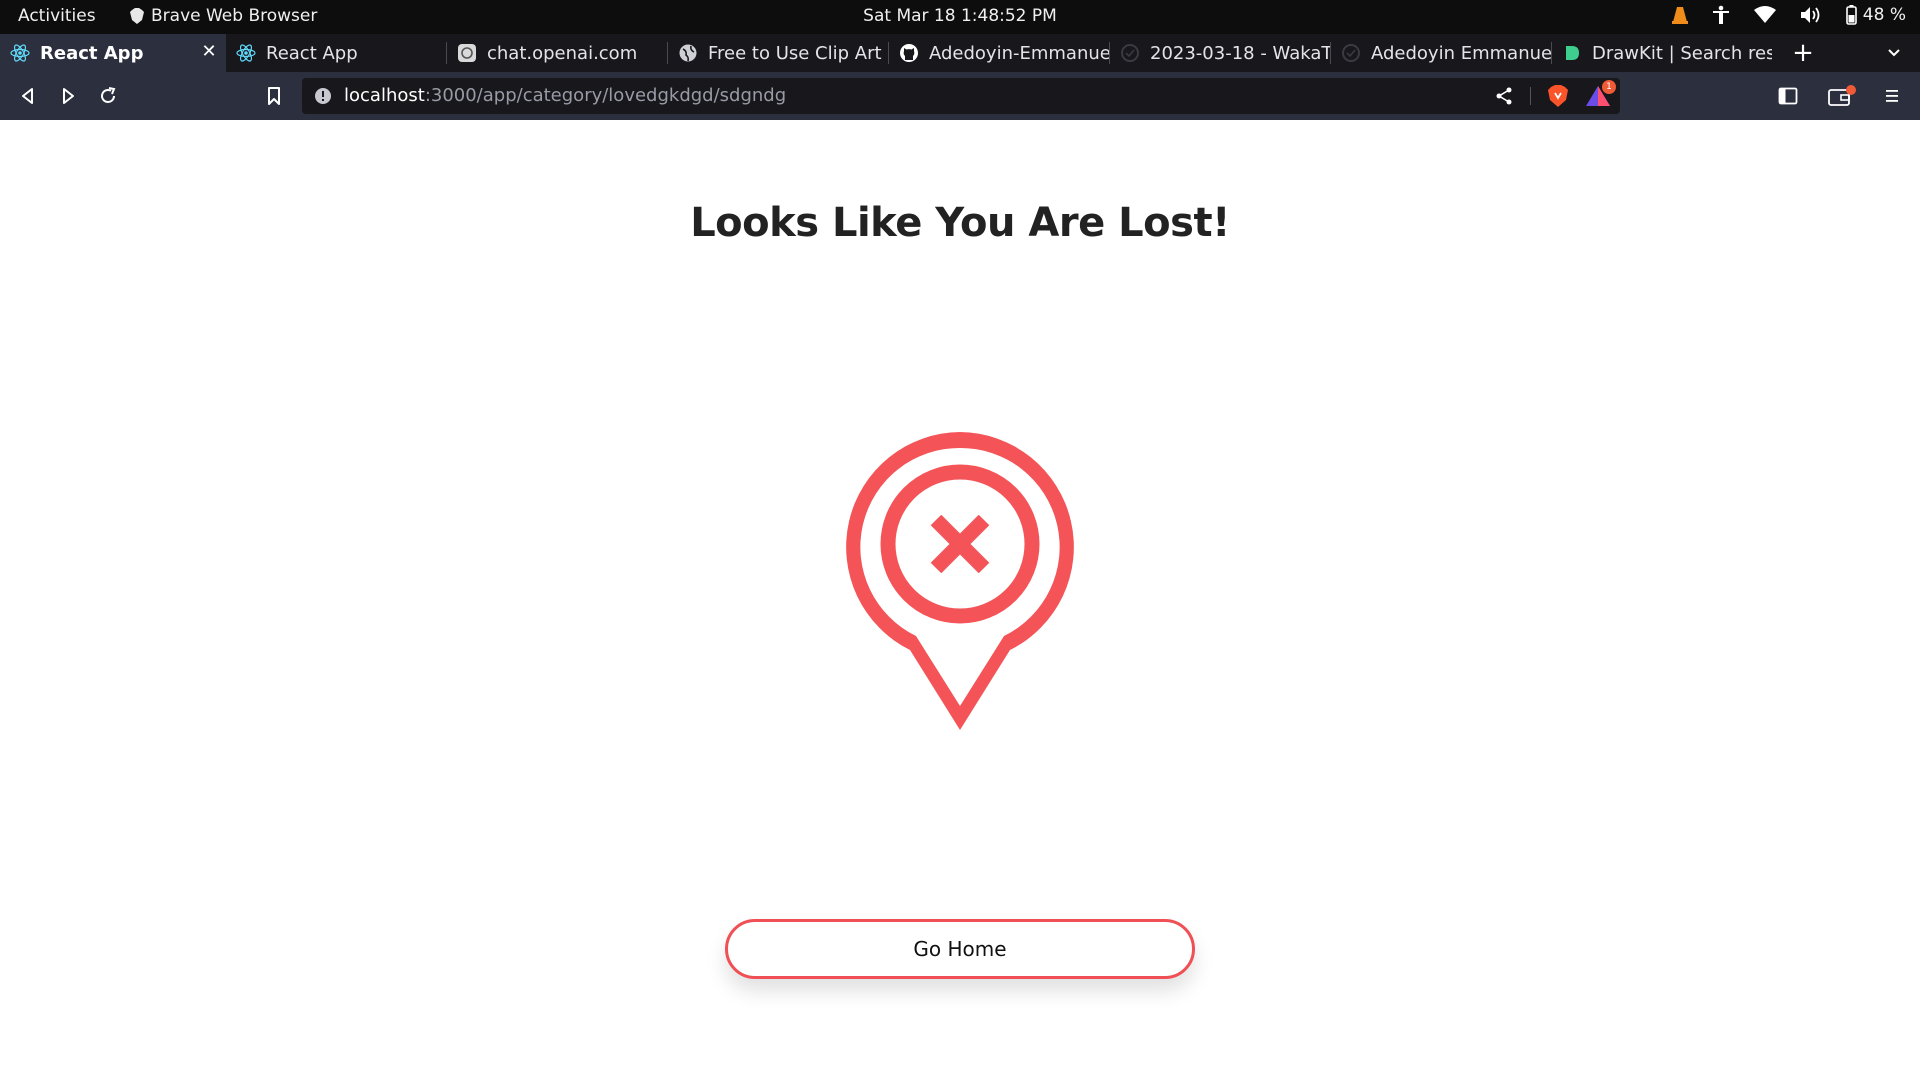 This screenshot has width=1920, height=1080. What do you see at coordinates (1461, 53) in the screenshot?
I see `tab-title: Adedoyin Emmanuel` at bounding box center [1461, 53].